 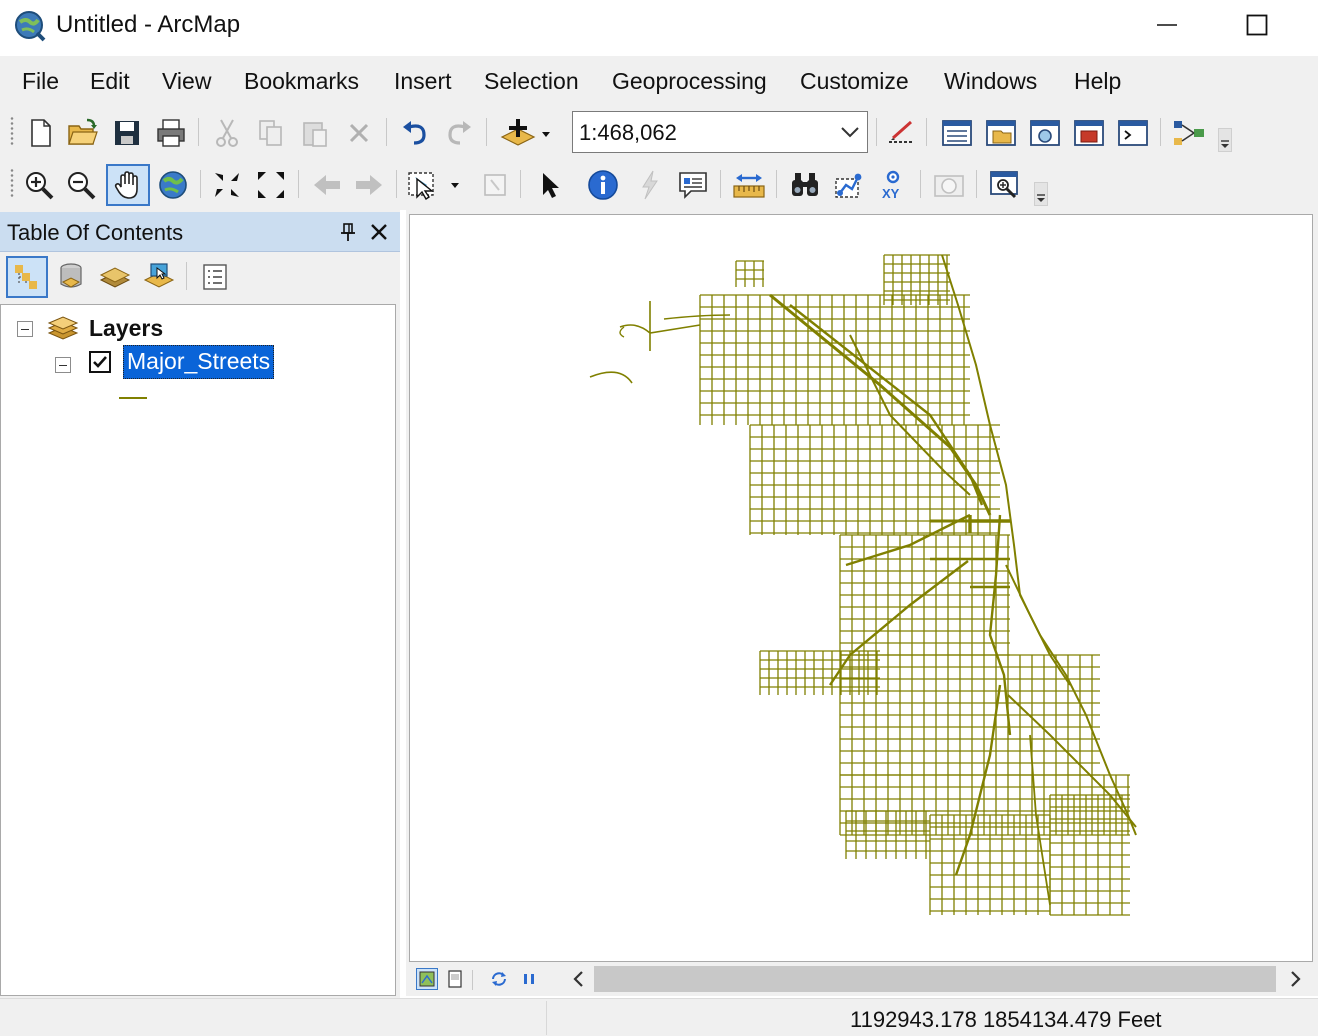 I want to click on menu-help: Help, so click(x=1097, y=81).